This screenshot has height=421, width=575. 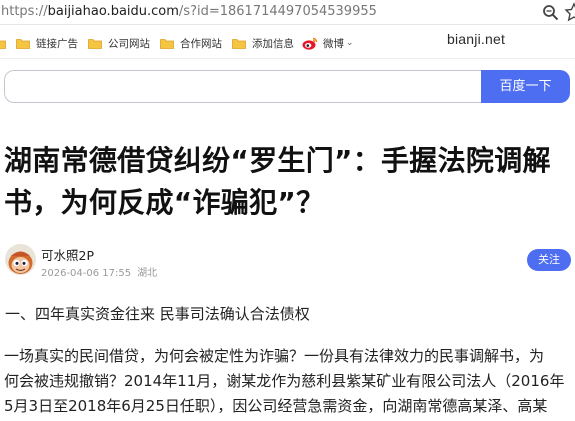 I want to click on avatar, so click(x=20, y=259).